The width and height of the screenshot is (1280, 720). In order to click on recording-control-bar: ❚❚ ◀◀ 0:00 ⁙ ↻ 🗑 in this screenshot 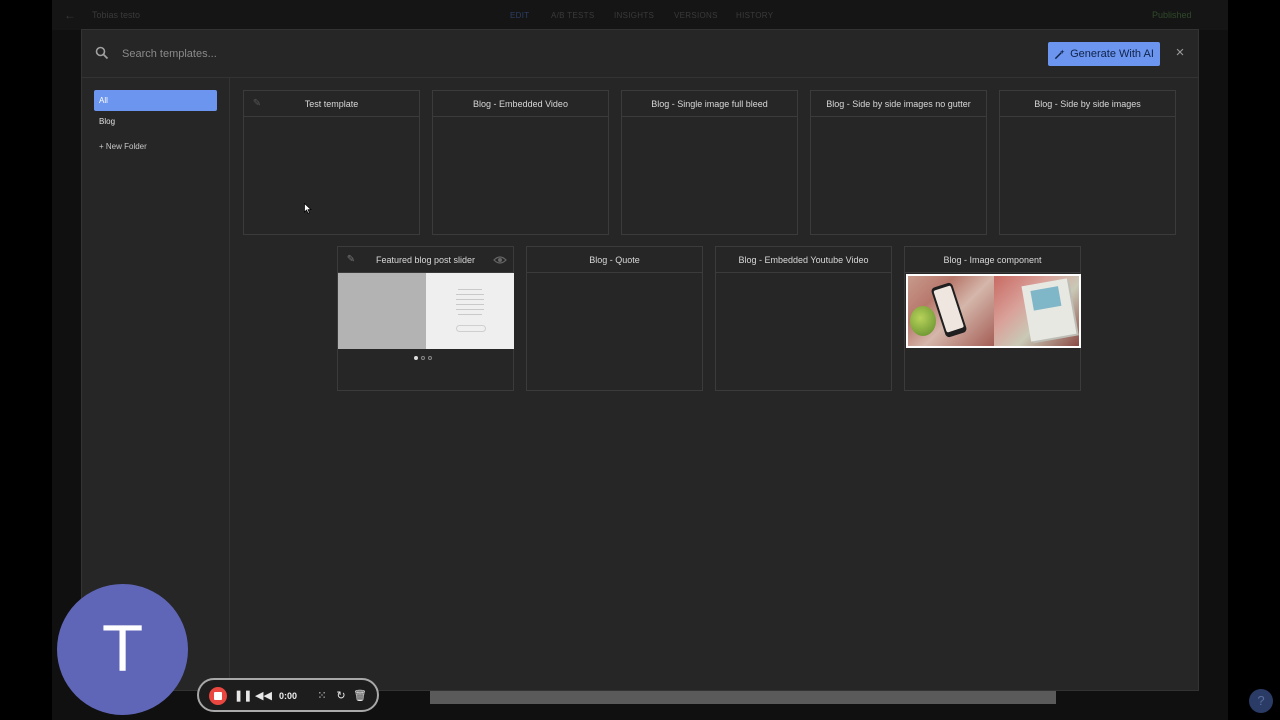, I will do `click(288, 695)`.